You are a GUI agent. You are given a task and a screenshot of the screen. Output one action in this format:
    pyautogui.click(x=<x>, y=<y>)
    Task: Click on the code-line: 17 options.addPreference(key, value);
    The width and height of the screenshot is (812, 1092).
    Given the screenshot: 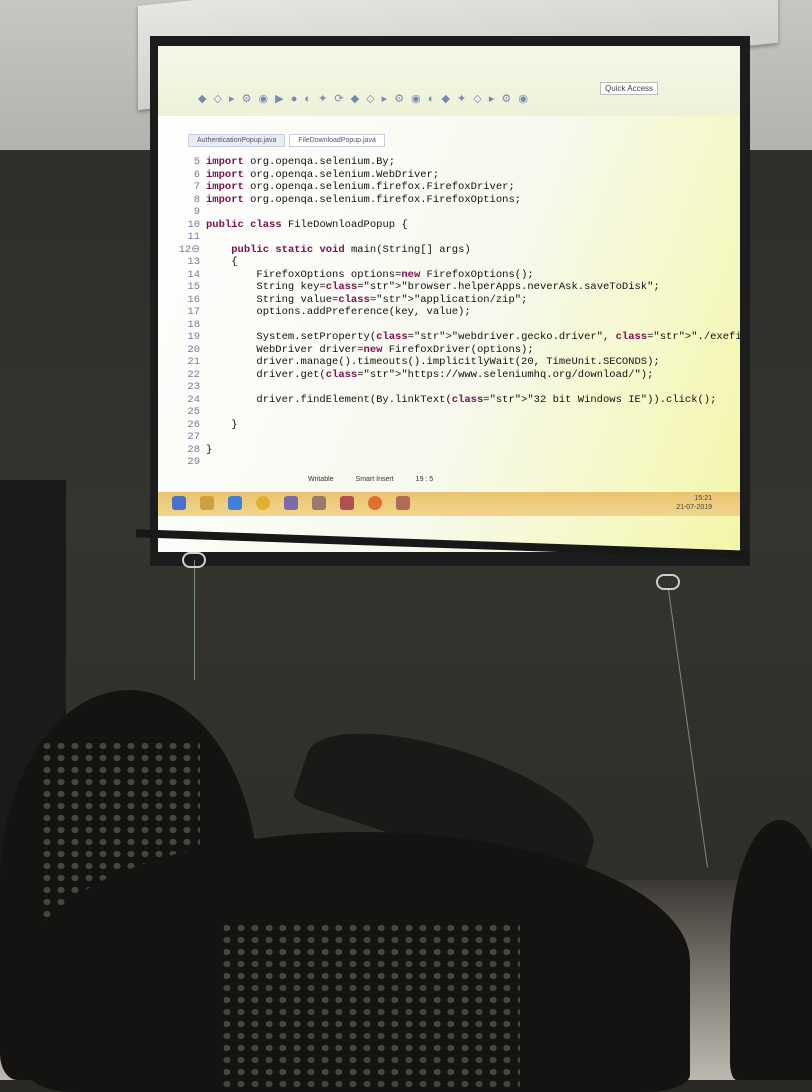 What is the action you would take?
    pyautogui.click(x=438, y=312)
    